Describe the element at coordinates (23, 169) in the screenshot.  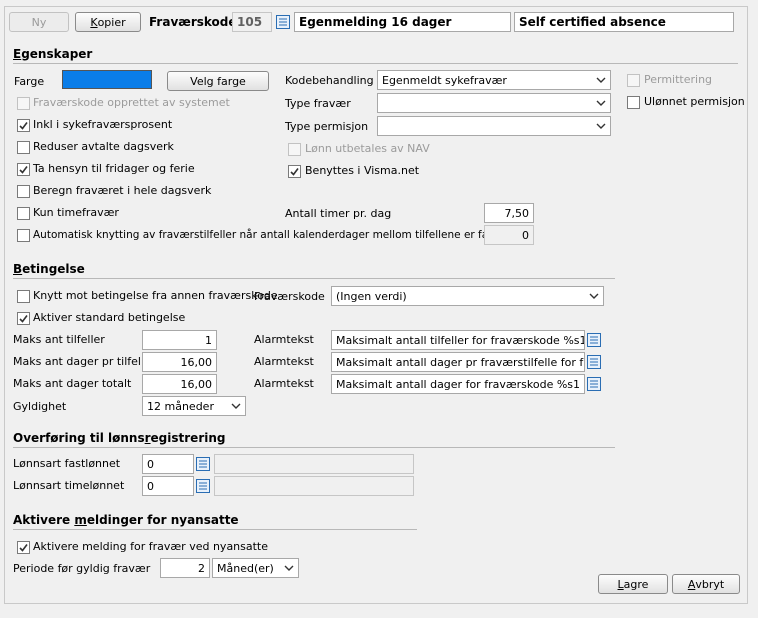
I see `holidays-checkbox` at that location.